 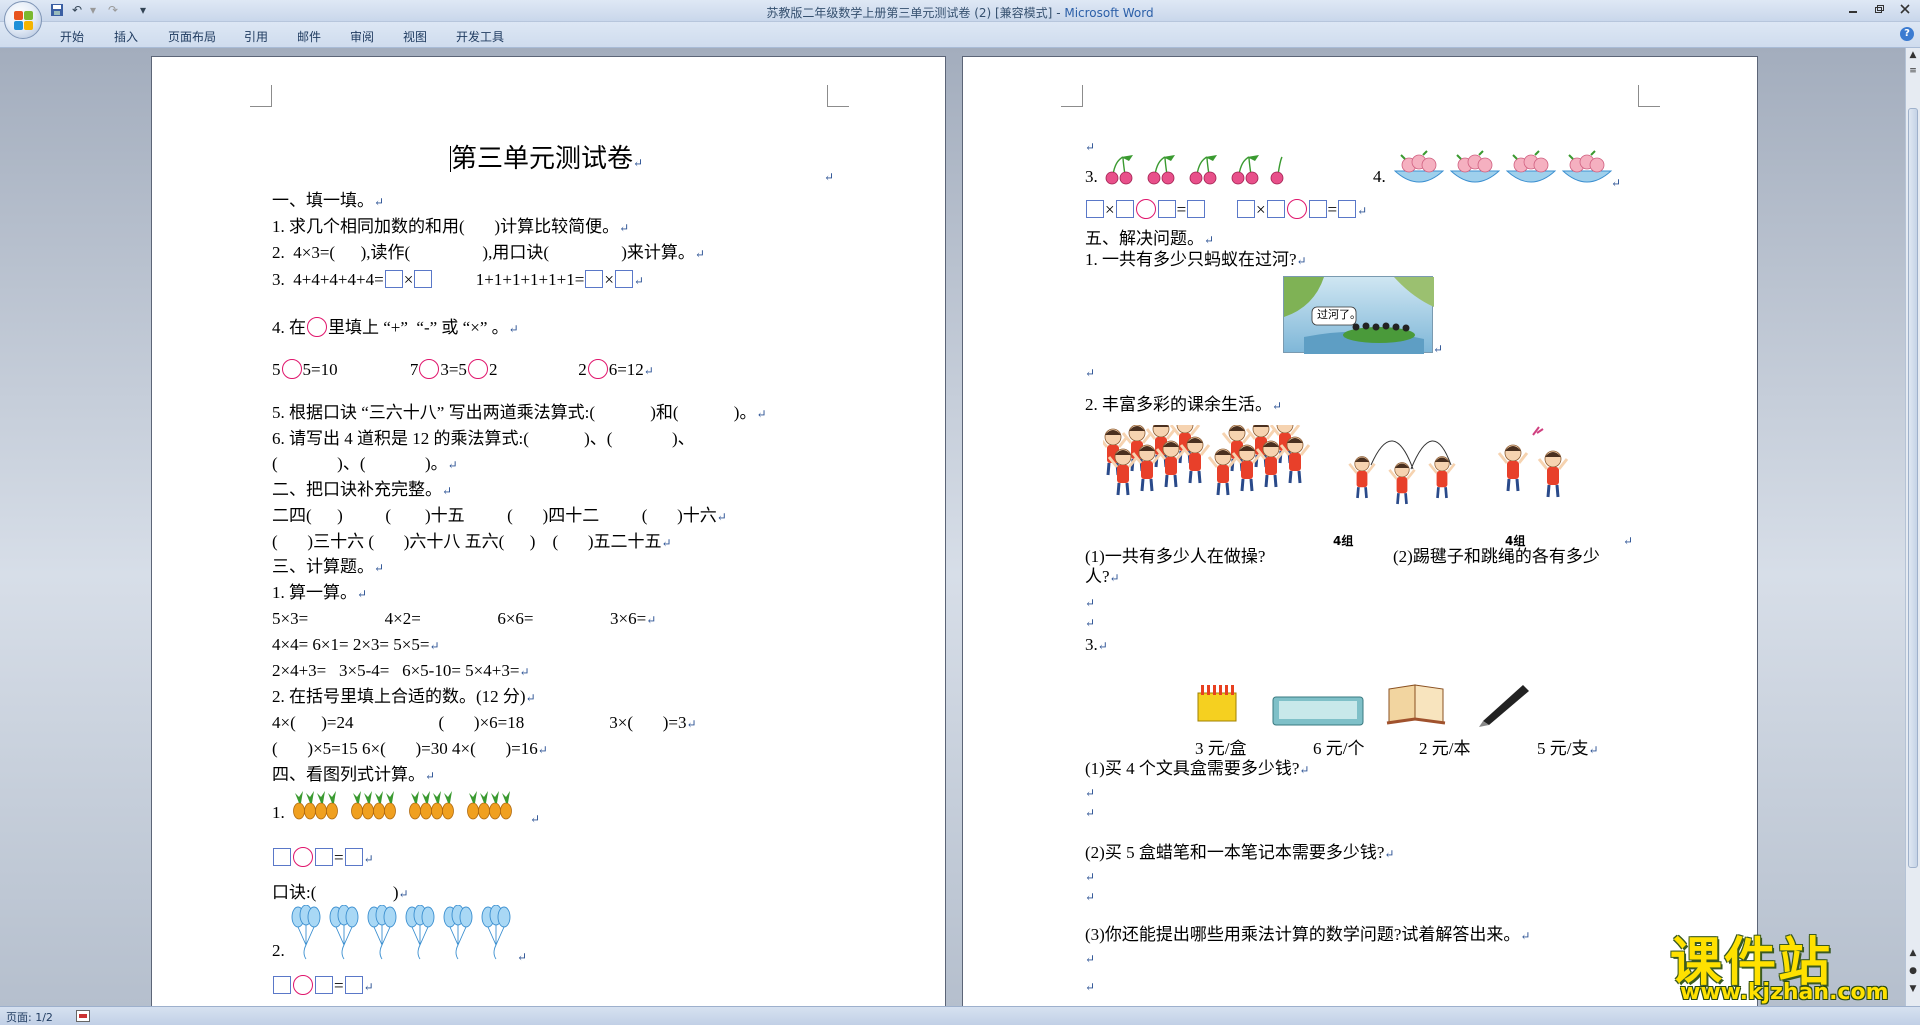 What do you see at coordinates (1853, 10) in the screenshot?
I see `minimize-button` at bounding box center [1853, 10].